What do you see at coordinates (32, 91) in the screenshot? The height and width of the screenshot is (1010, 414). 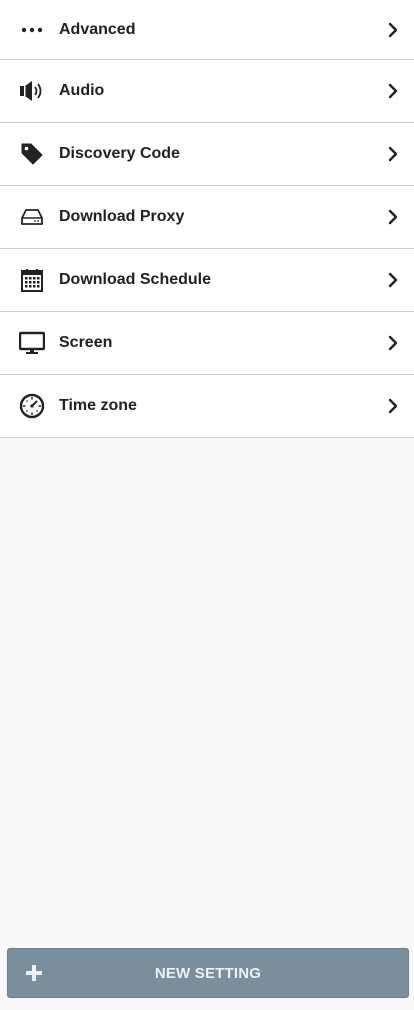 I see `speaker-icon` at bounding box center [32, 91].